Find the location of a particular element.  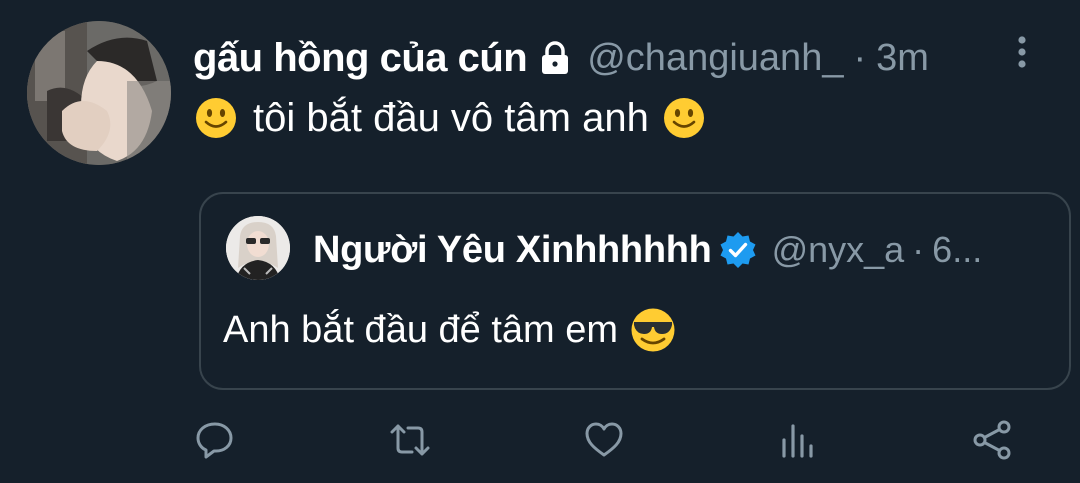

tweet-header: gấu hồng của cún @changiuanh_ · 3m is located at coordinates (561, 58).